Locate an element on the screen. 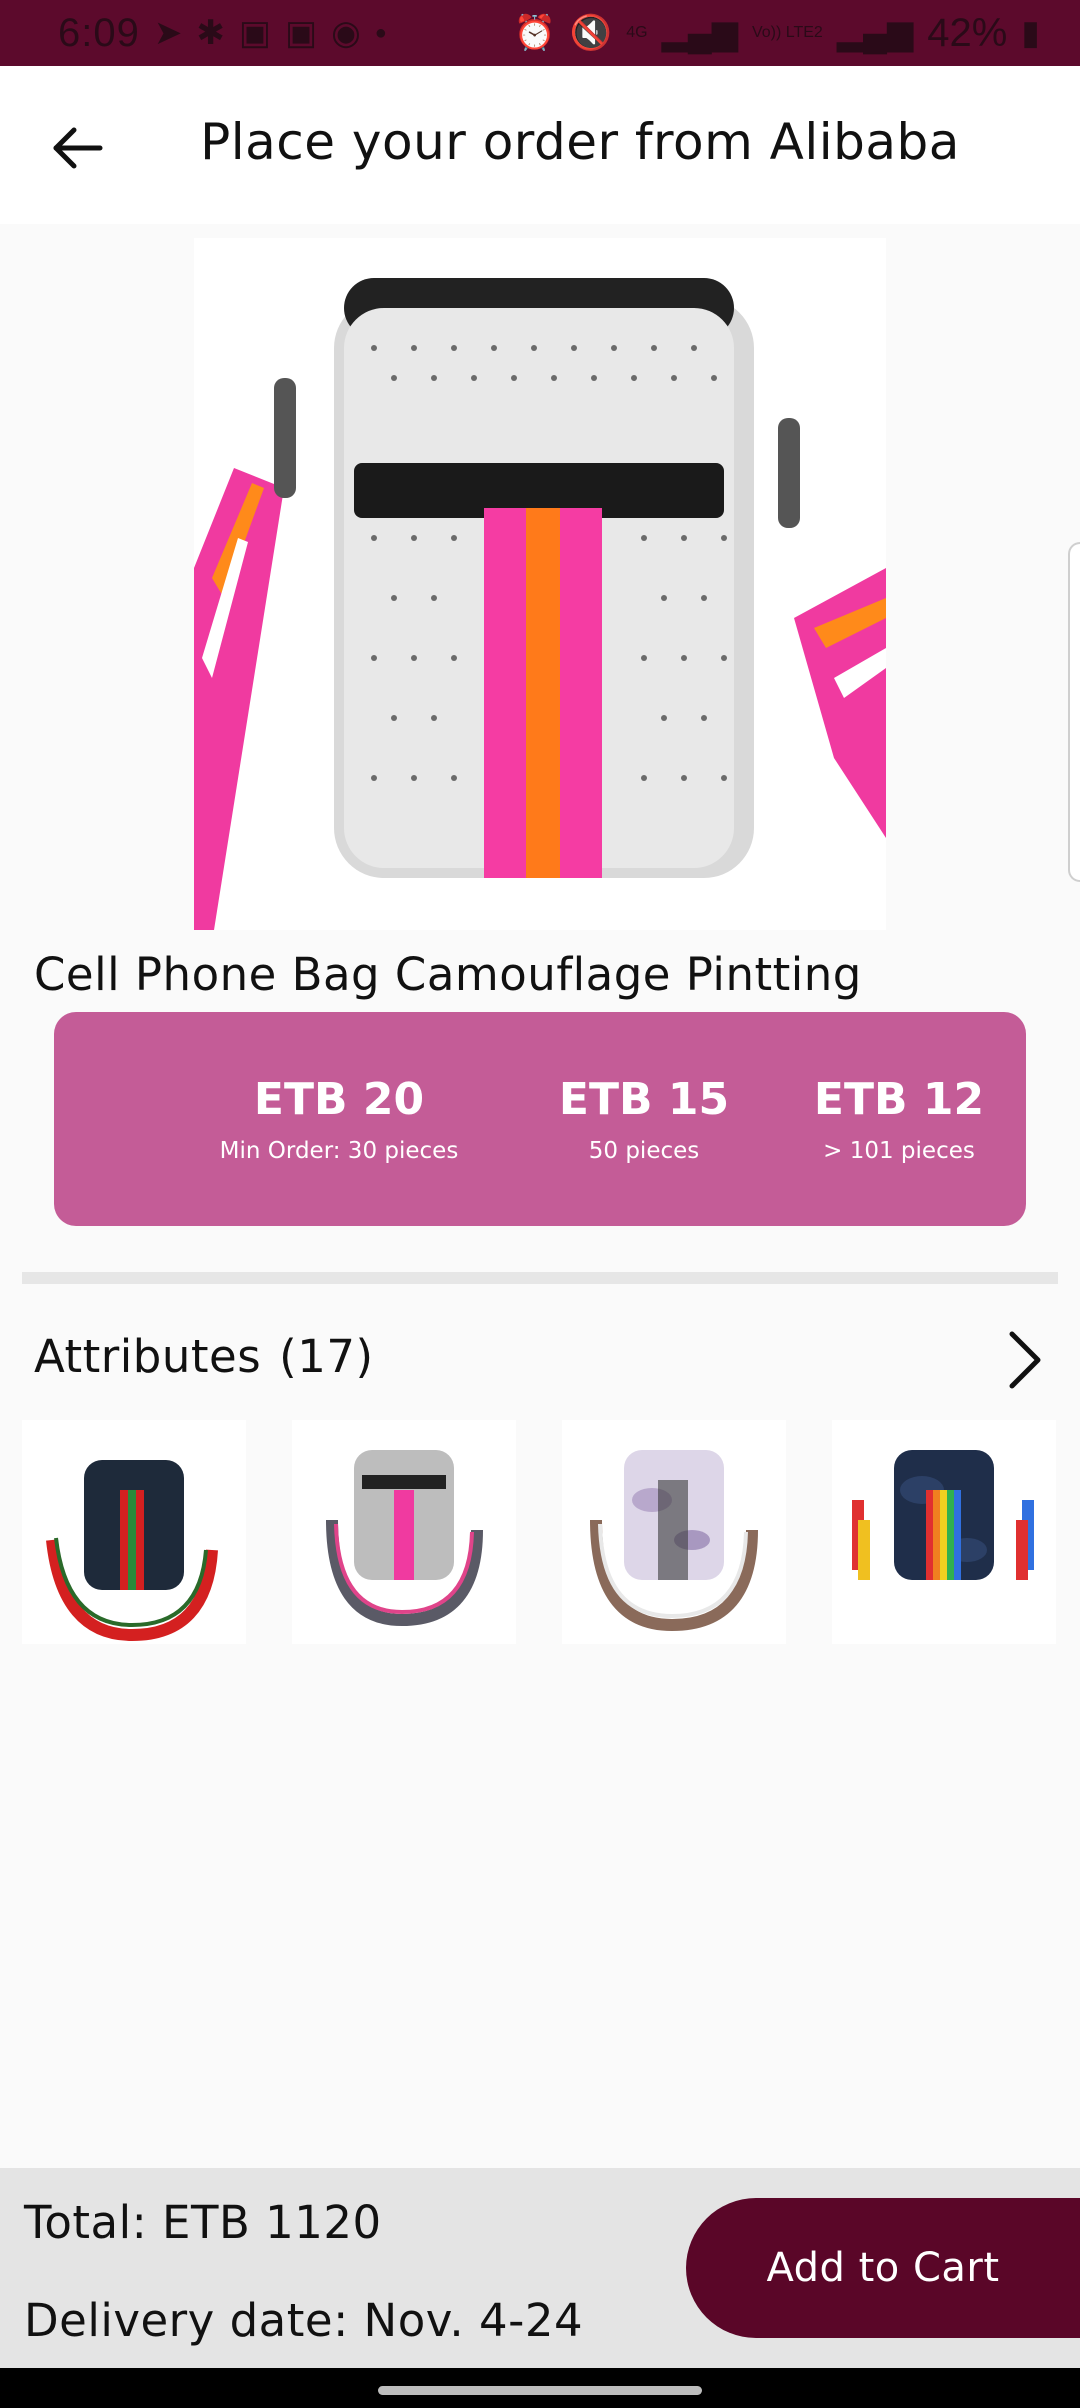 The height and width of the screenshot is (2408, 1080). contact-icon-2: ▣ is located at coordinates (301, 33).